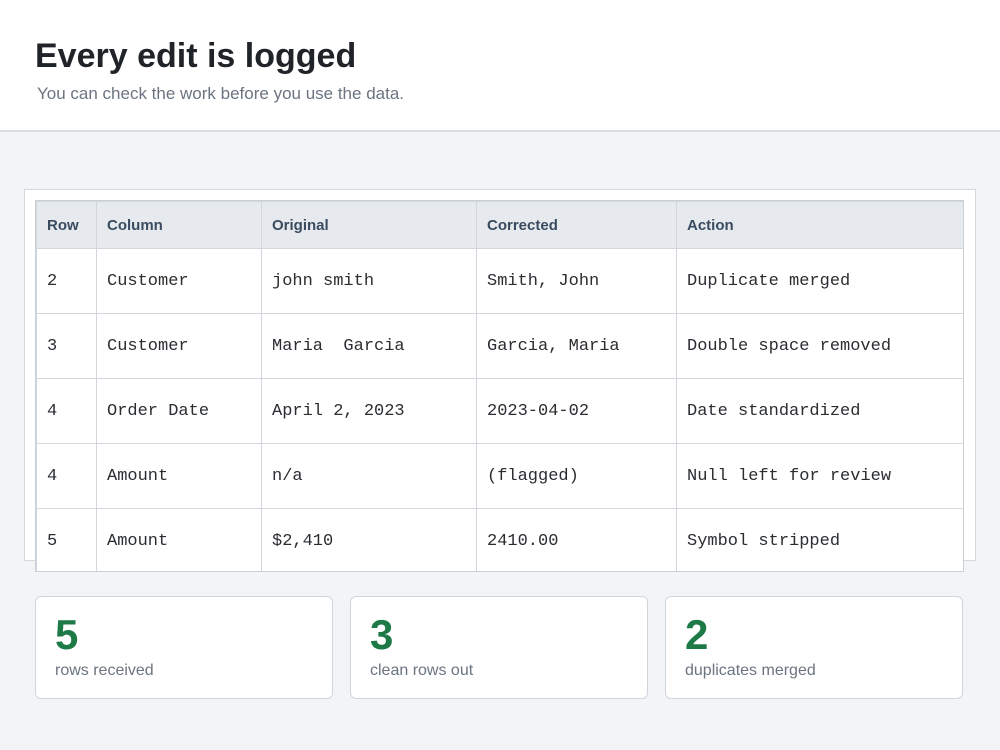 The height and width of the screenshot is (750, 1000). What do you see at coordinates (66, 281) in the screenshot?
I see `cell-row: 2` at bounding box center [66, 281].